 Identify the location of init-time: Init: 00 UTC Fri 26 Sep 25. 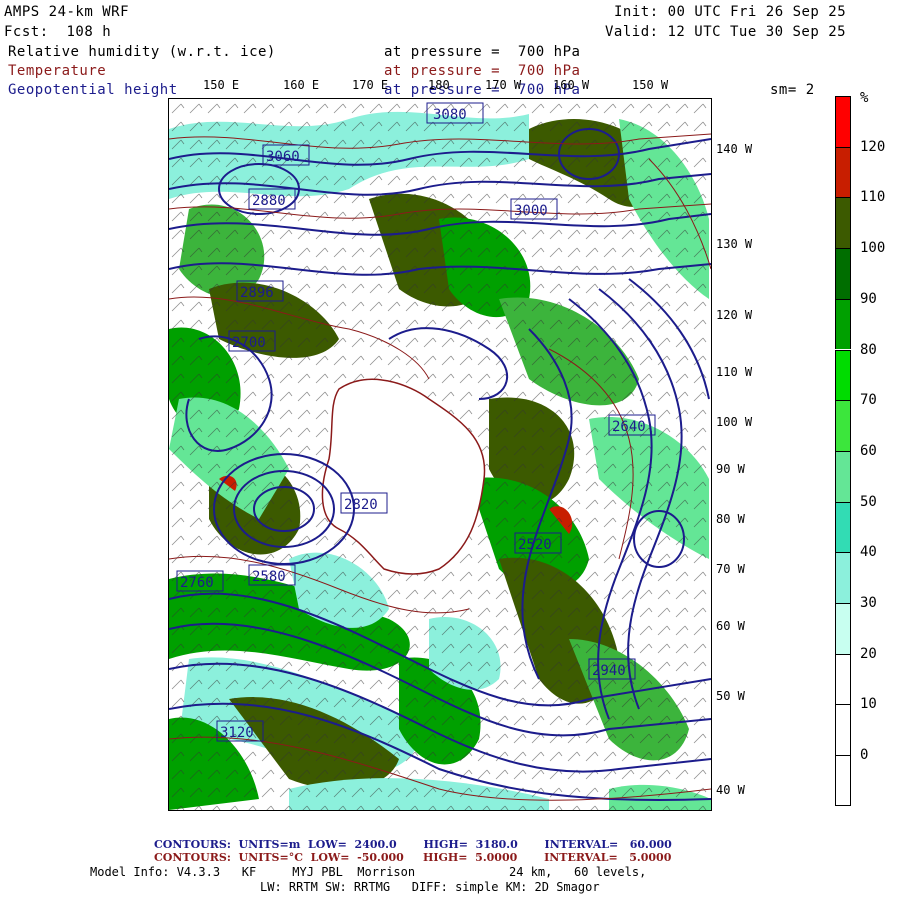
(730, 12).